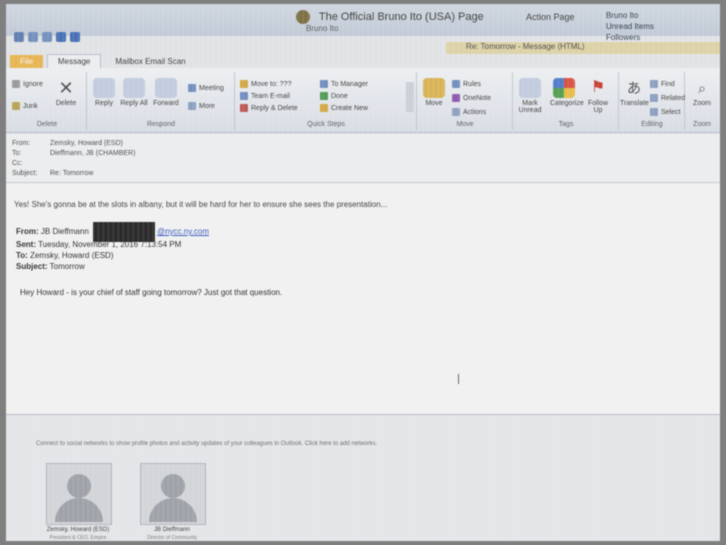 This screenshot has width=726, height=545. What do you see at coordinates (134, 88) in the screenshot?
I see `reply-all-icon` at bounding box center [134, 88].